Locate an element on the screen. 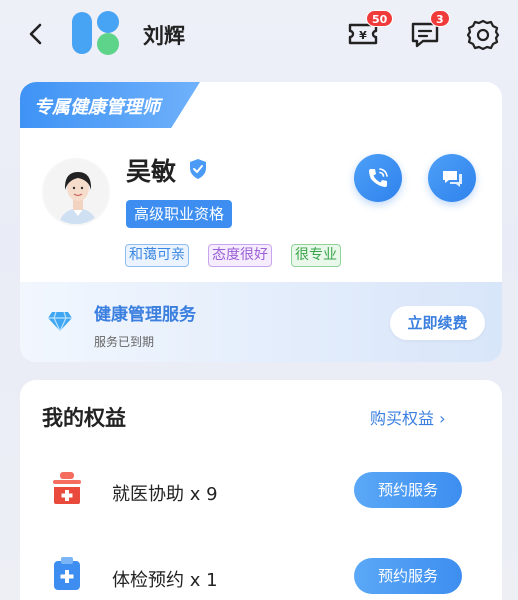 The height and width of the screenshot is (600, 518). medical-kit-icon is located at coordinates (67, 488).